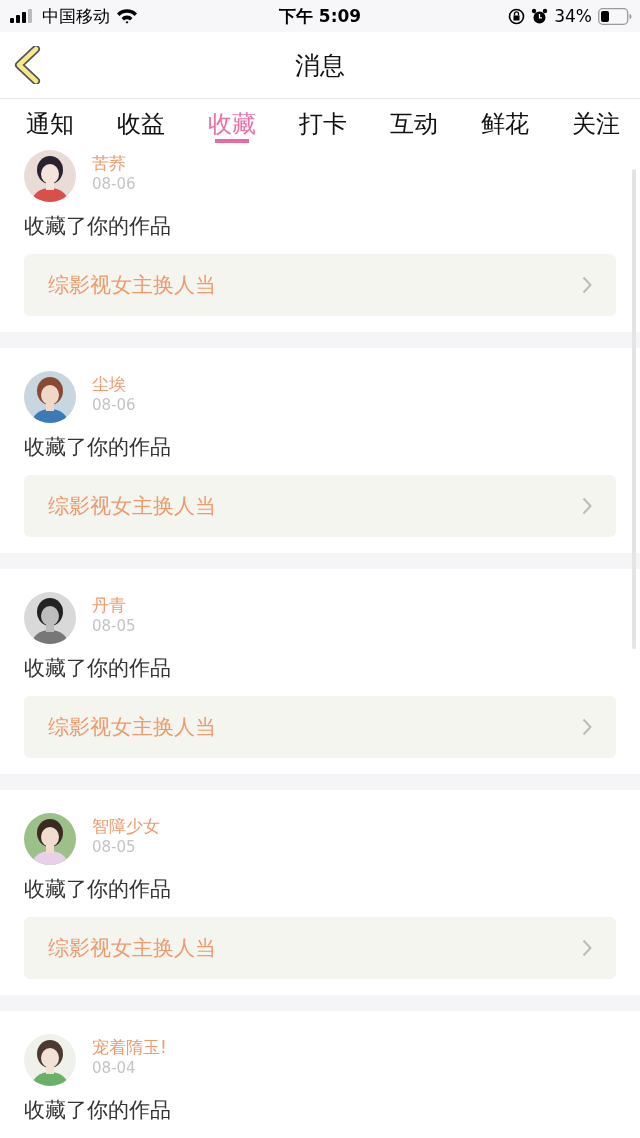 Image resolution: width=640 pixels, height=1138 pixels. I want to click on tab: 打卡, so click(323, 123).